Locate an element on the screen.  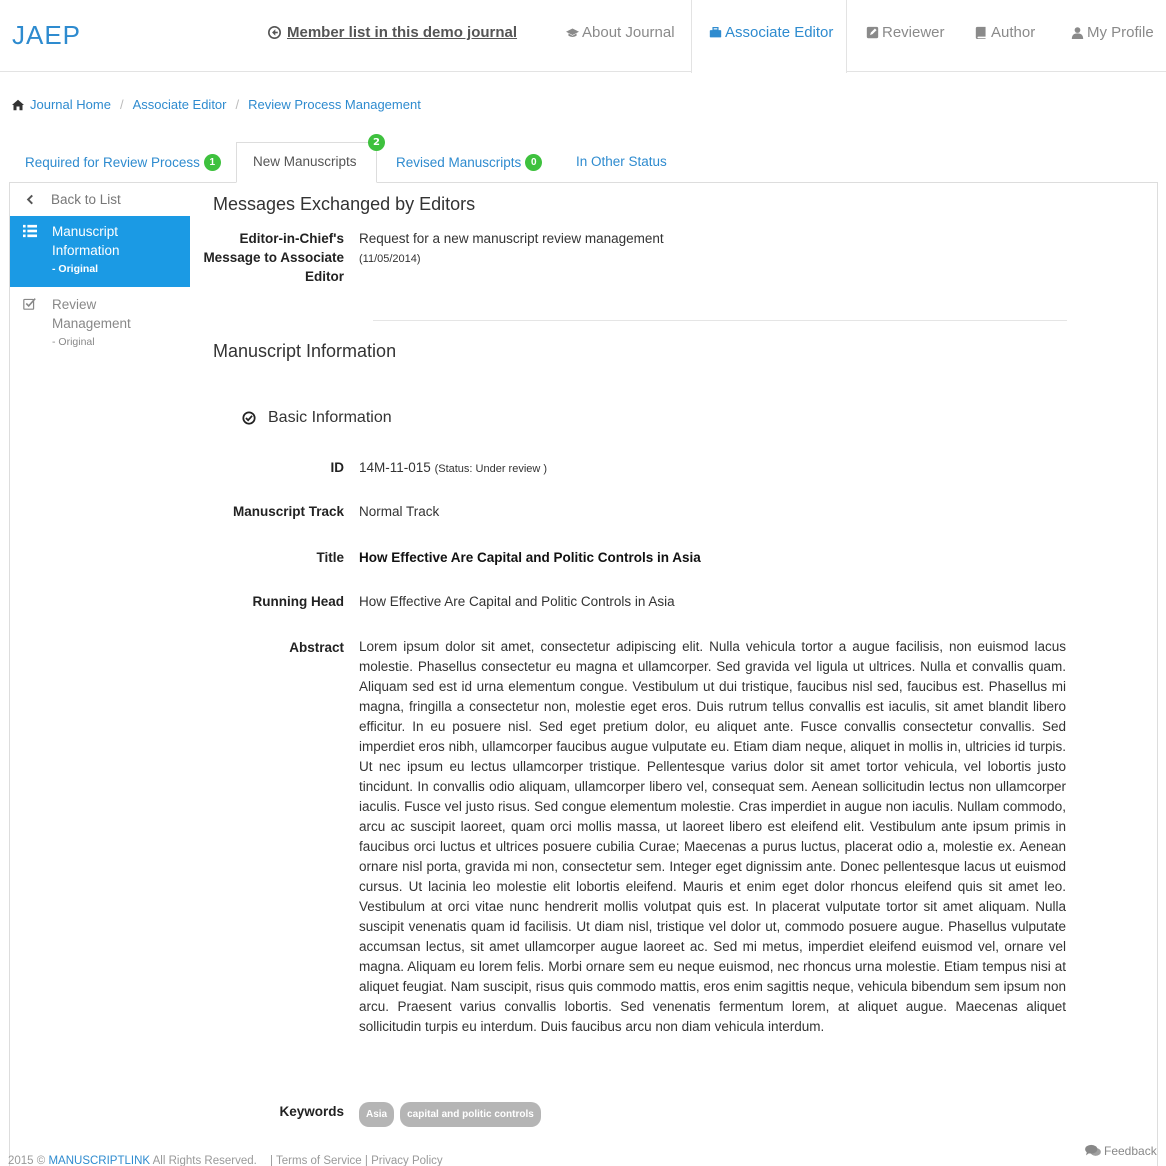
nav-about-label: About Journal is located at coordinates (628, 32).